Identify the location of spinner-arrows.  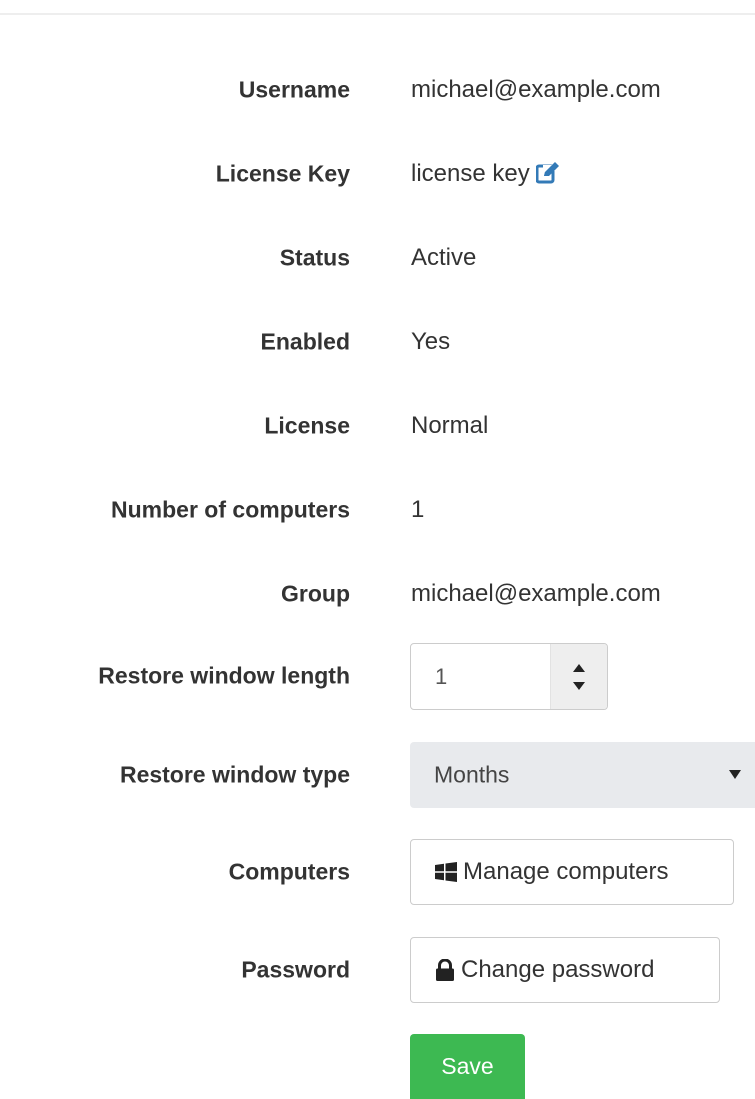
(578, 676).